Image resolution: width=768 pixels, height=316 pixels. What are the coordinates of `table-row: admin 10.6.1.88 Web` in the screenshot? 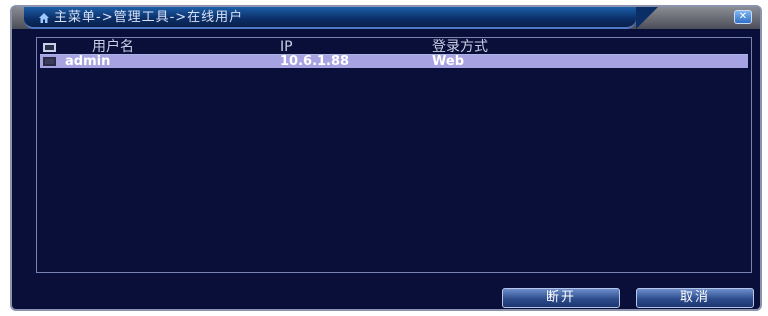 It's located at (394, 61).